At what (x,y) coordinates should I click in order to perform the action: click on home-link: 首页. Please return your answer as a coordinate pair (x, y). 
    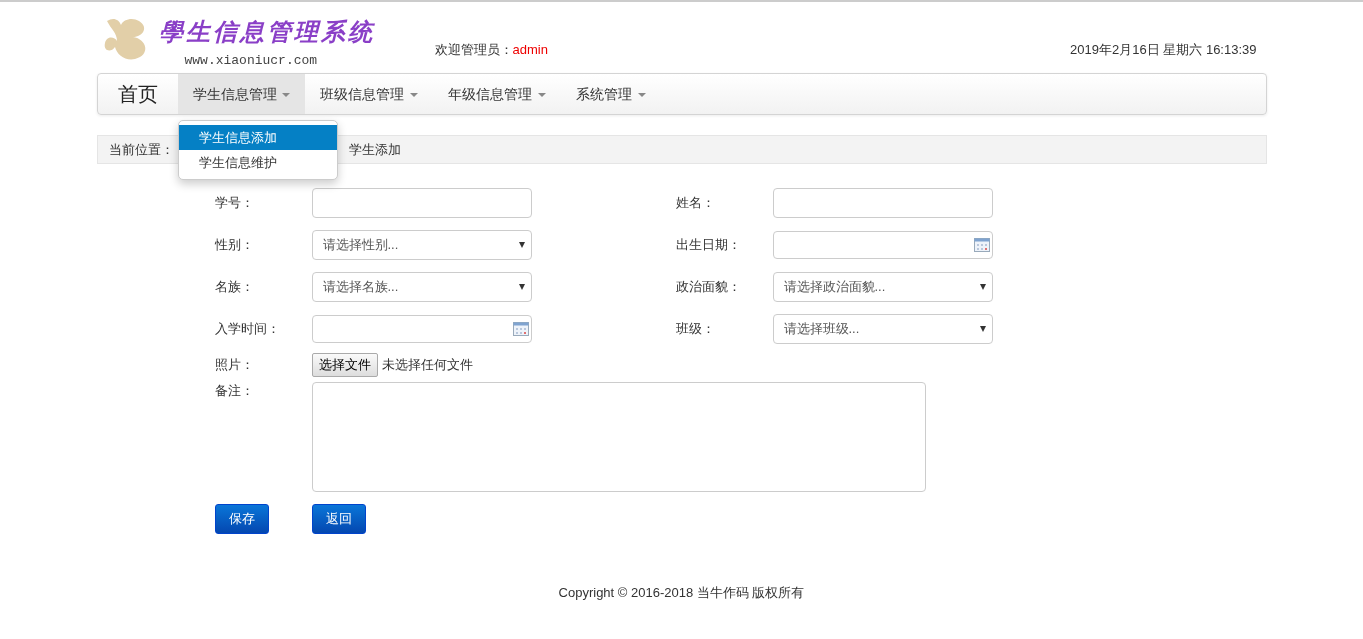
    Looking at the image, I should click on (137, 94).